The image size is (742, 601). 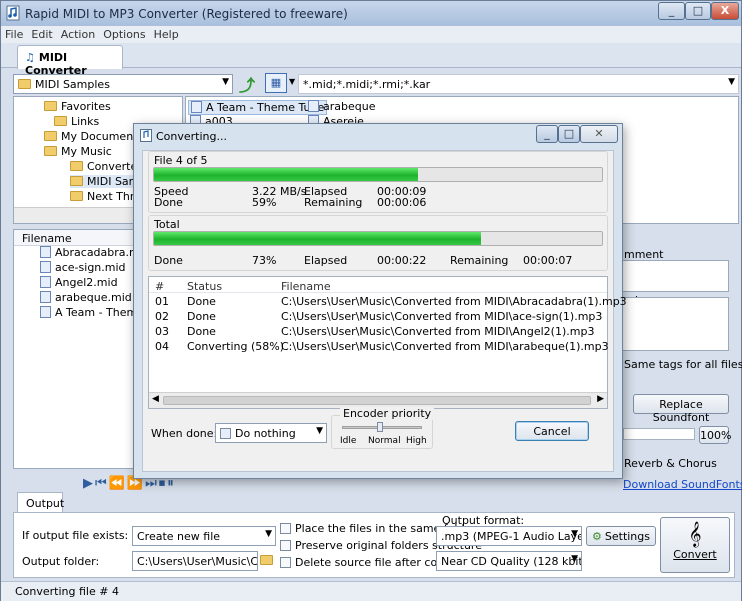 What do you see at coordinates (518, 84) in the screenshot?
I see `filter-combo: *.mid;*.midi;*.rmi;*.kar ▼` at bounding box center [518, 84].